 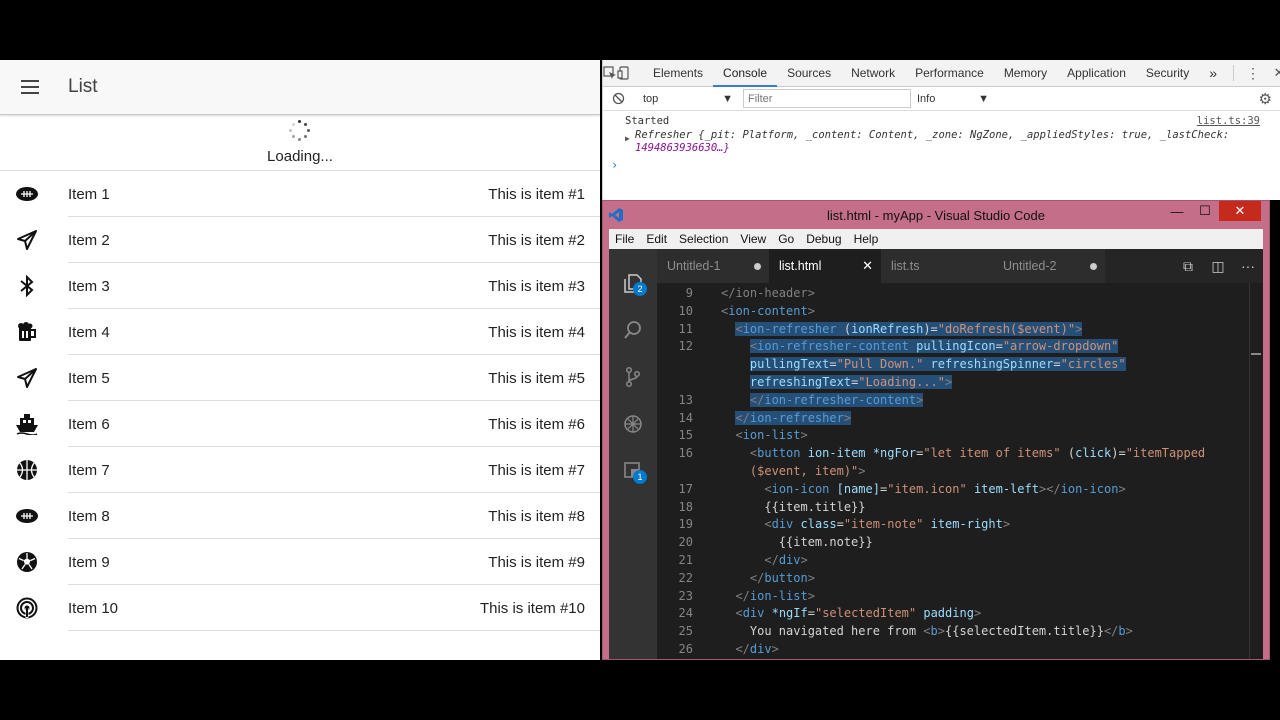 What do you see at coordinates (1240, 211) in the screenshot?
I see `window-close-button: ✕` at bounding box center [1240, 211].